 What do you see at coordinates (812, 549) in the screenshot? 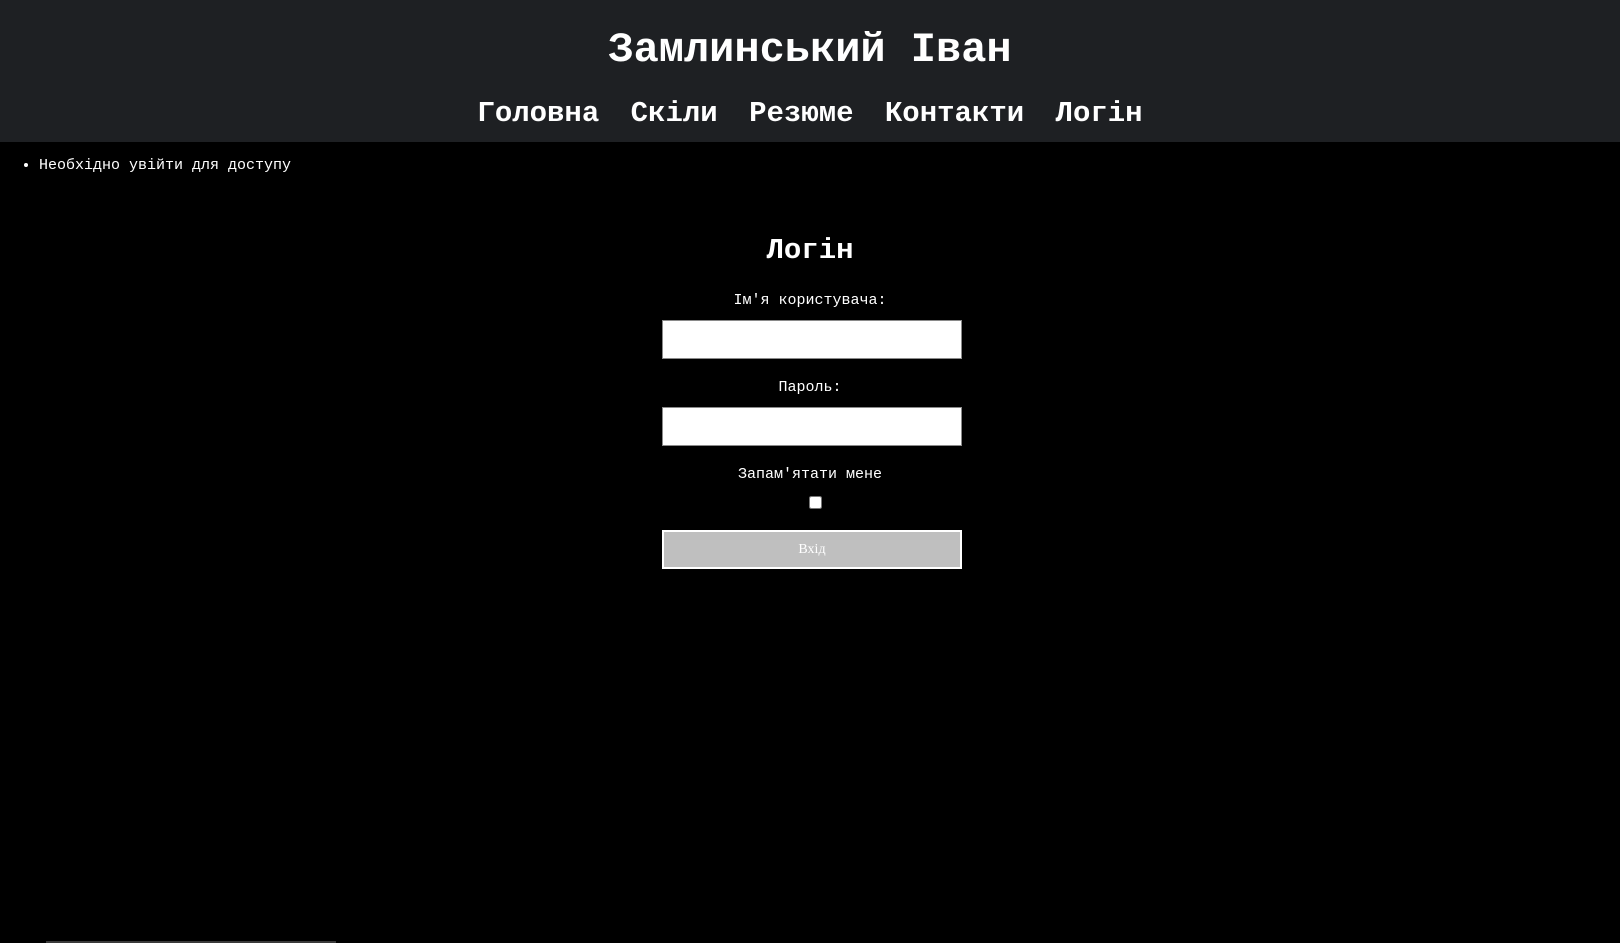
I see `login-submit-button: Вхід` at bounding box center [812, 549].